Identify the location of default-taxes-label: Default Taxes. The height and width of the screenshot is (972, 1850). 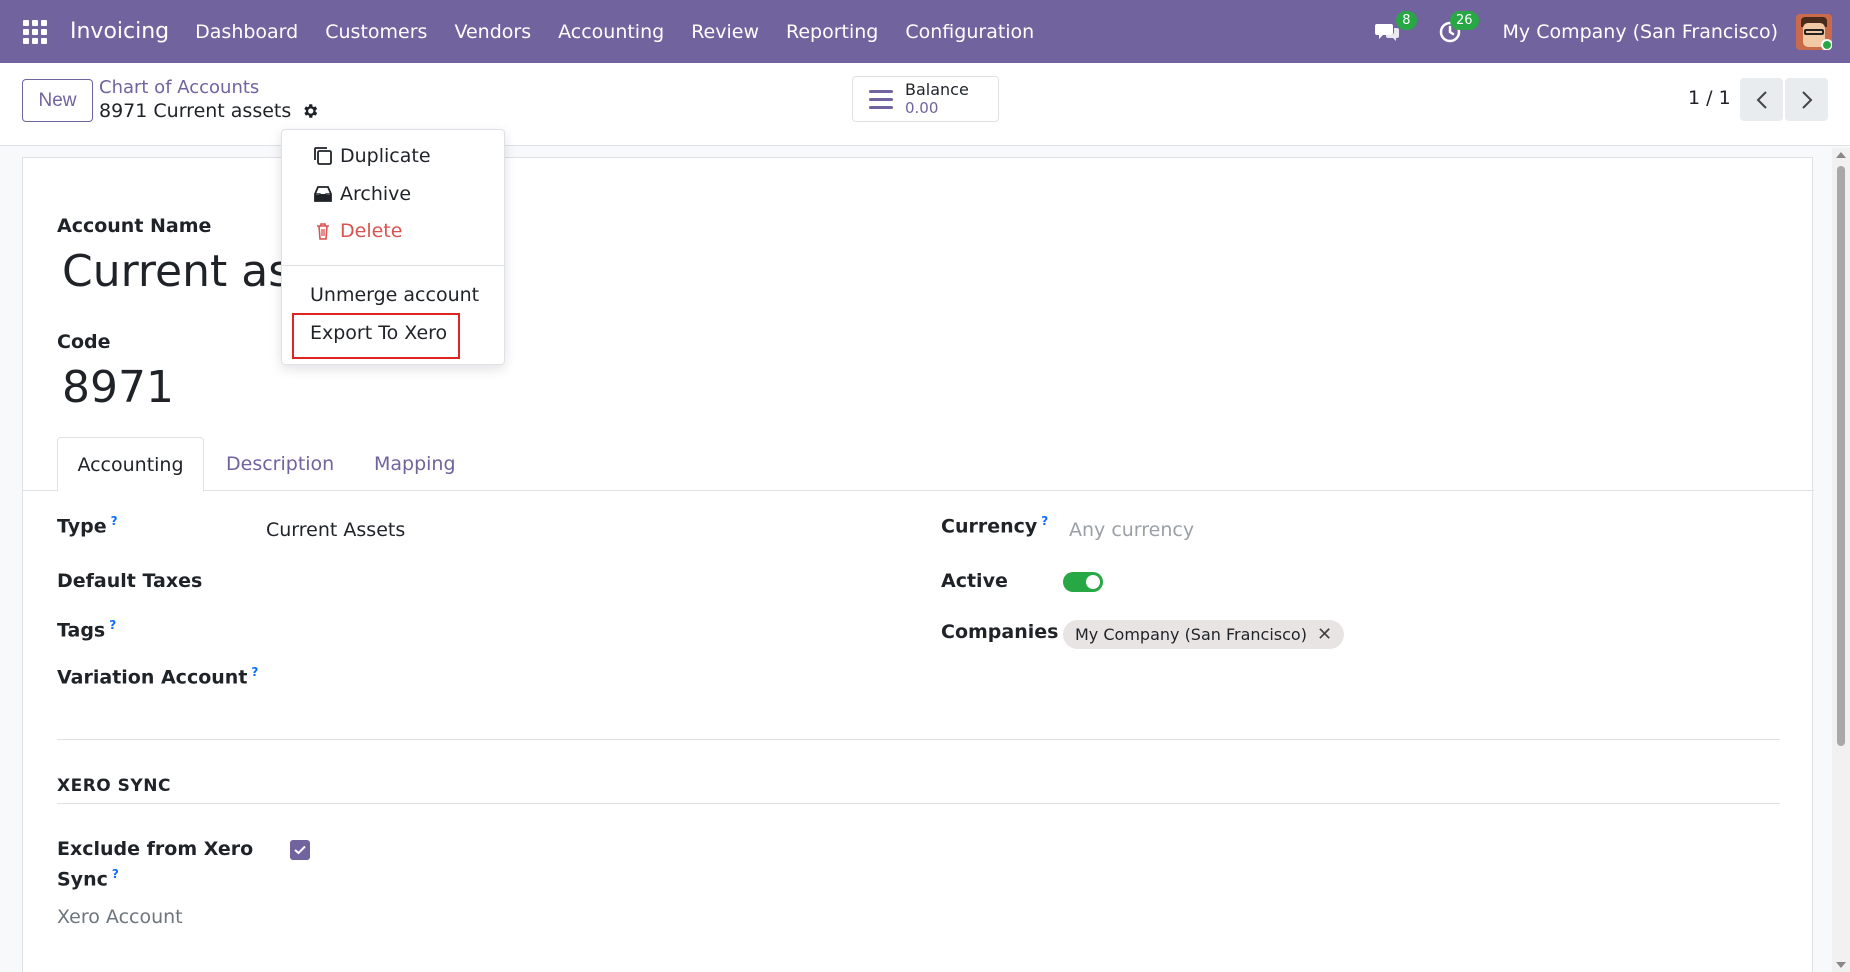
(130, 581).